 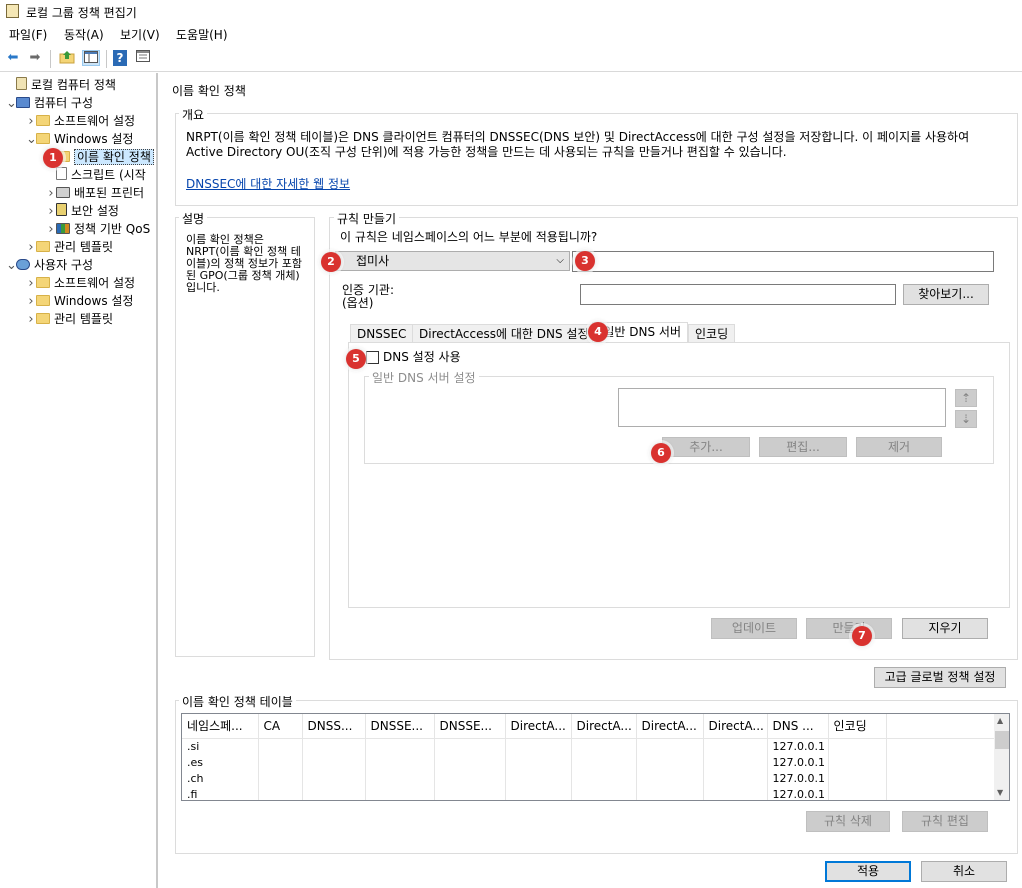 What do you see at coordinates (81, 13) in the screenshot?
I see `window-title: 로컬 그룹 정책 편집기` at bounding box center [81, 13].